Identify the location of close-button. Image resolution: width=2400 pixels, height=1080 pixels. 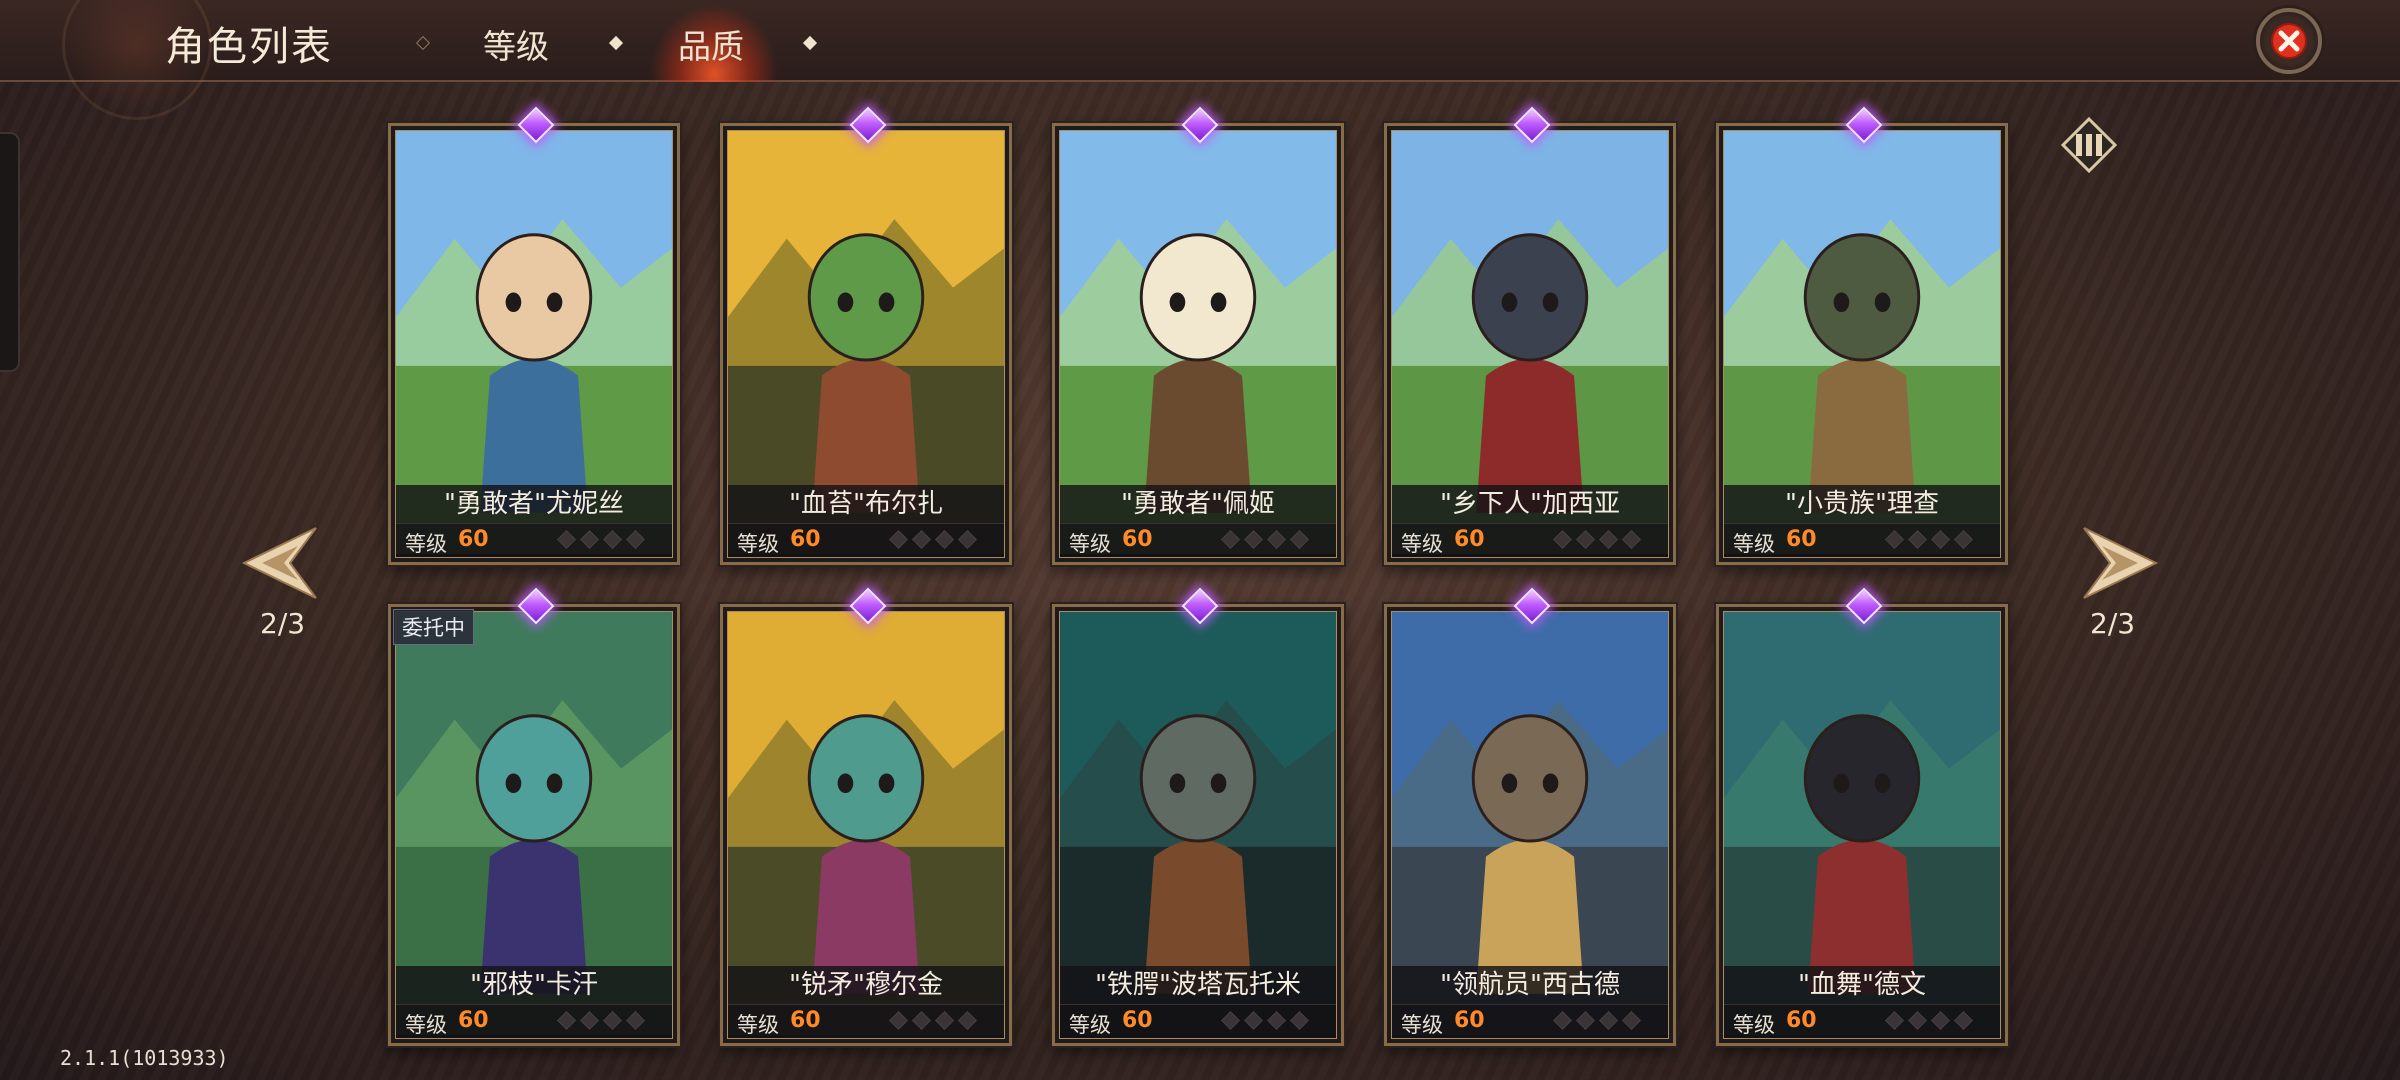
(2289, 41).